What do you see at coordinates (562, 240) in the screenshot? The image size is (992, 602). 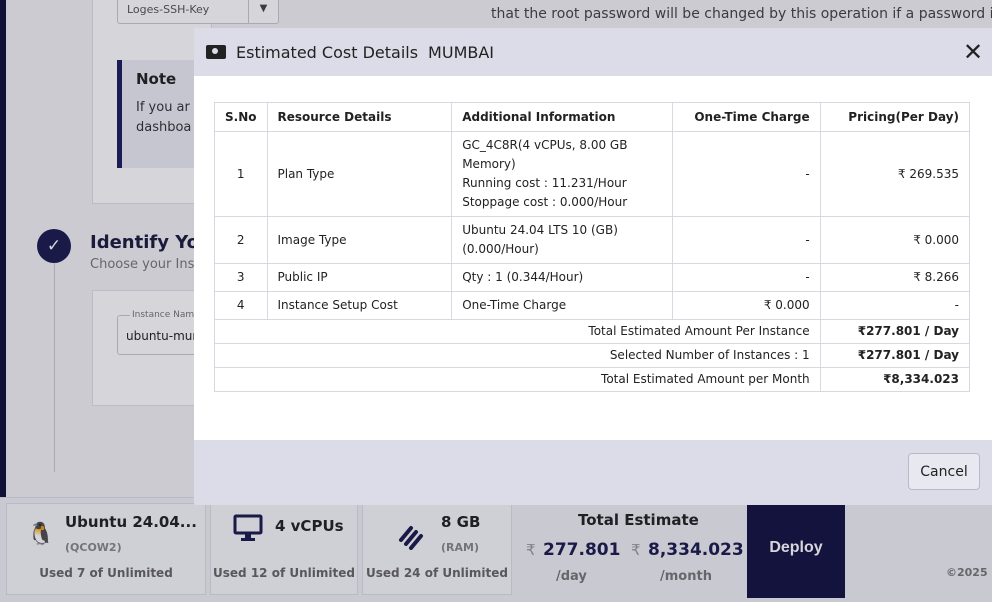 I see `row-info: Ubuntu 24.04 LTS 10 (GB) (0.000/Hour)` at bounding box center [562, 240].